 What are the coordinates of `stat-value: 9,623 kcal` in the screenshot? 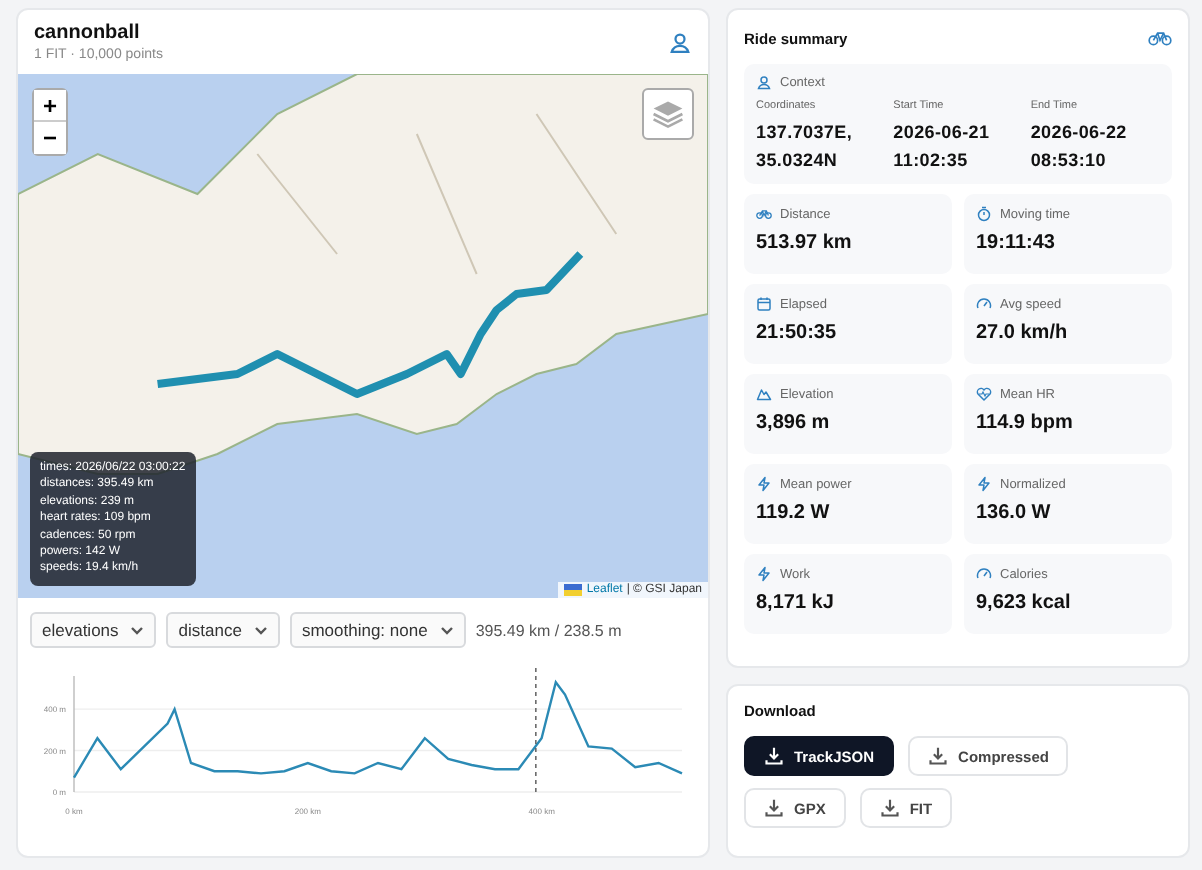 It's located at (1024, 603).